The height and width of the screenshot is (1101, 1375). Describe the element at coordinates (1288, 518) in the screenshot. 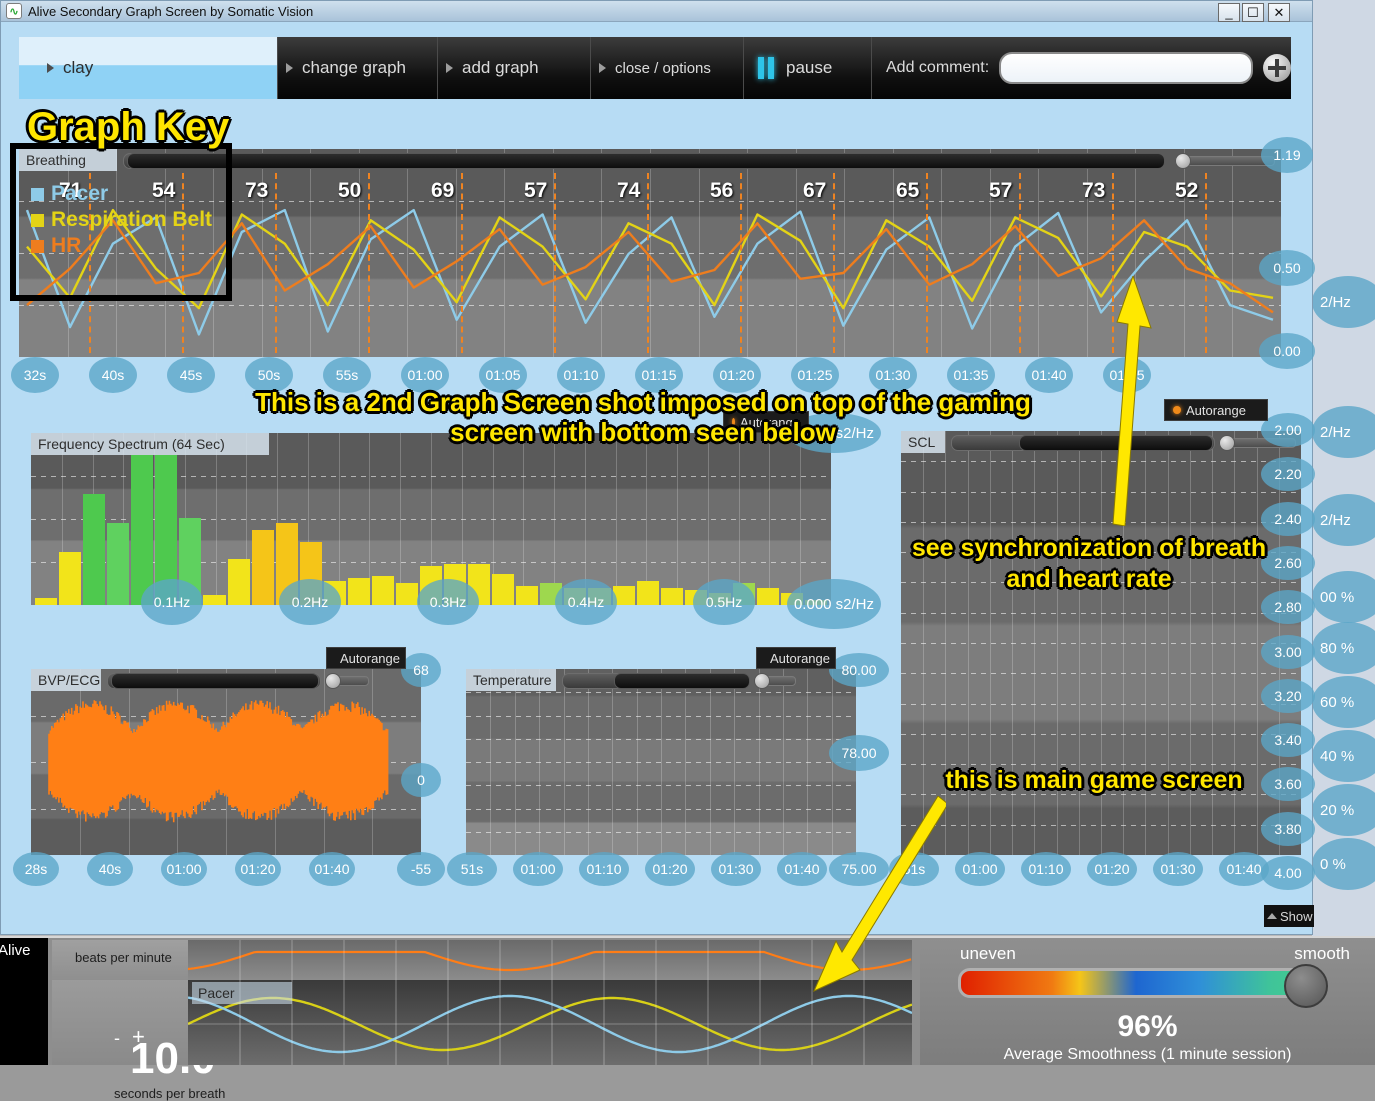

I see `axis-tick: 2.40` at that location.